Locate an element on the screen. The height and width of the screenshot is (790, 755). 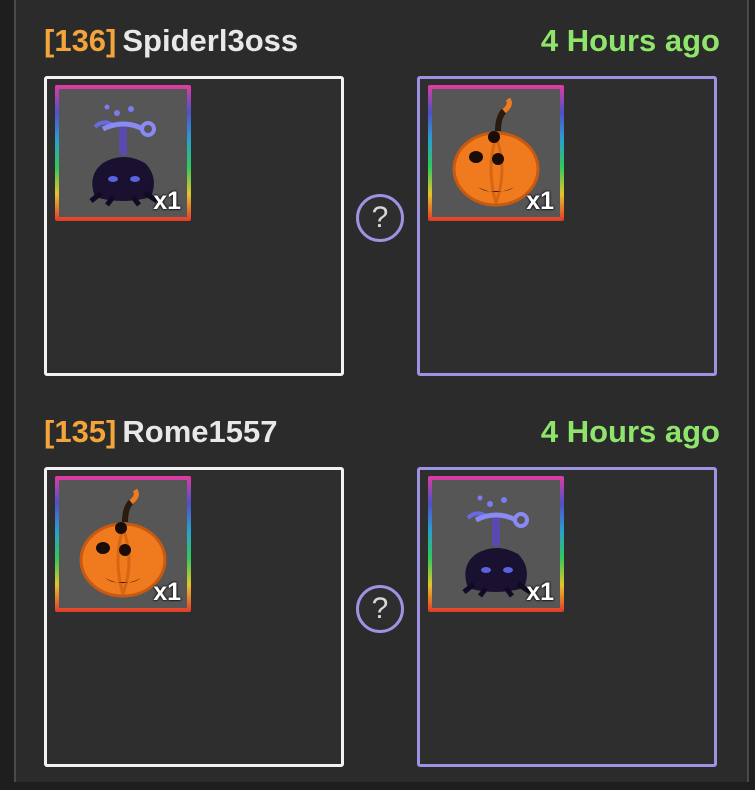
trade-id: [136] is located at coordinates (80, 40).